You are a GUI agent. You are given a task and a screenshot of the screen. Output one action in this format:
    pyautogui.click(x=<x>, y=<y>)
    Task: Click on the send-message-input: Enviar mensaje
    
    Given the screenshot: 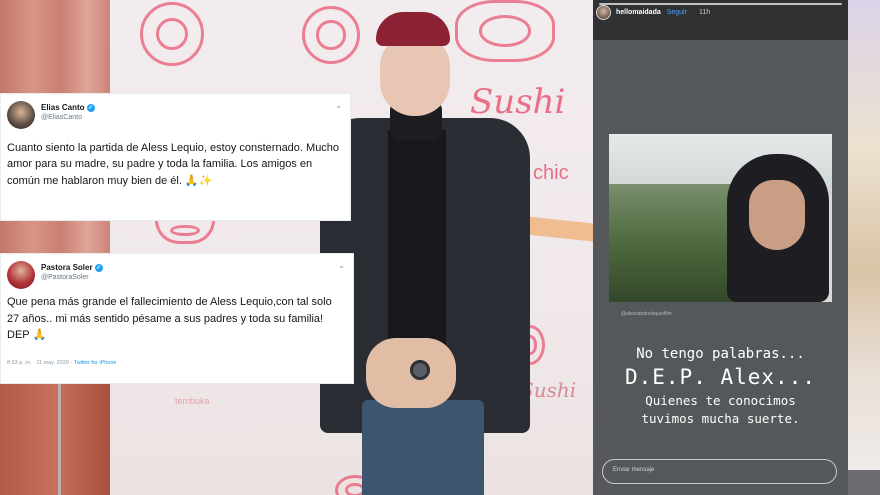 What is the action you would take?
    pyautogui.click(x=719, y=471)
    